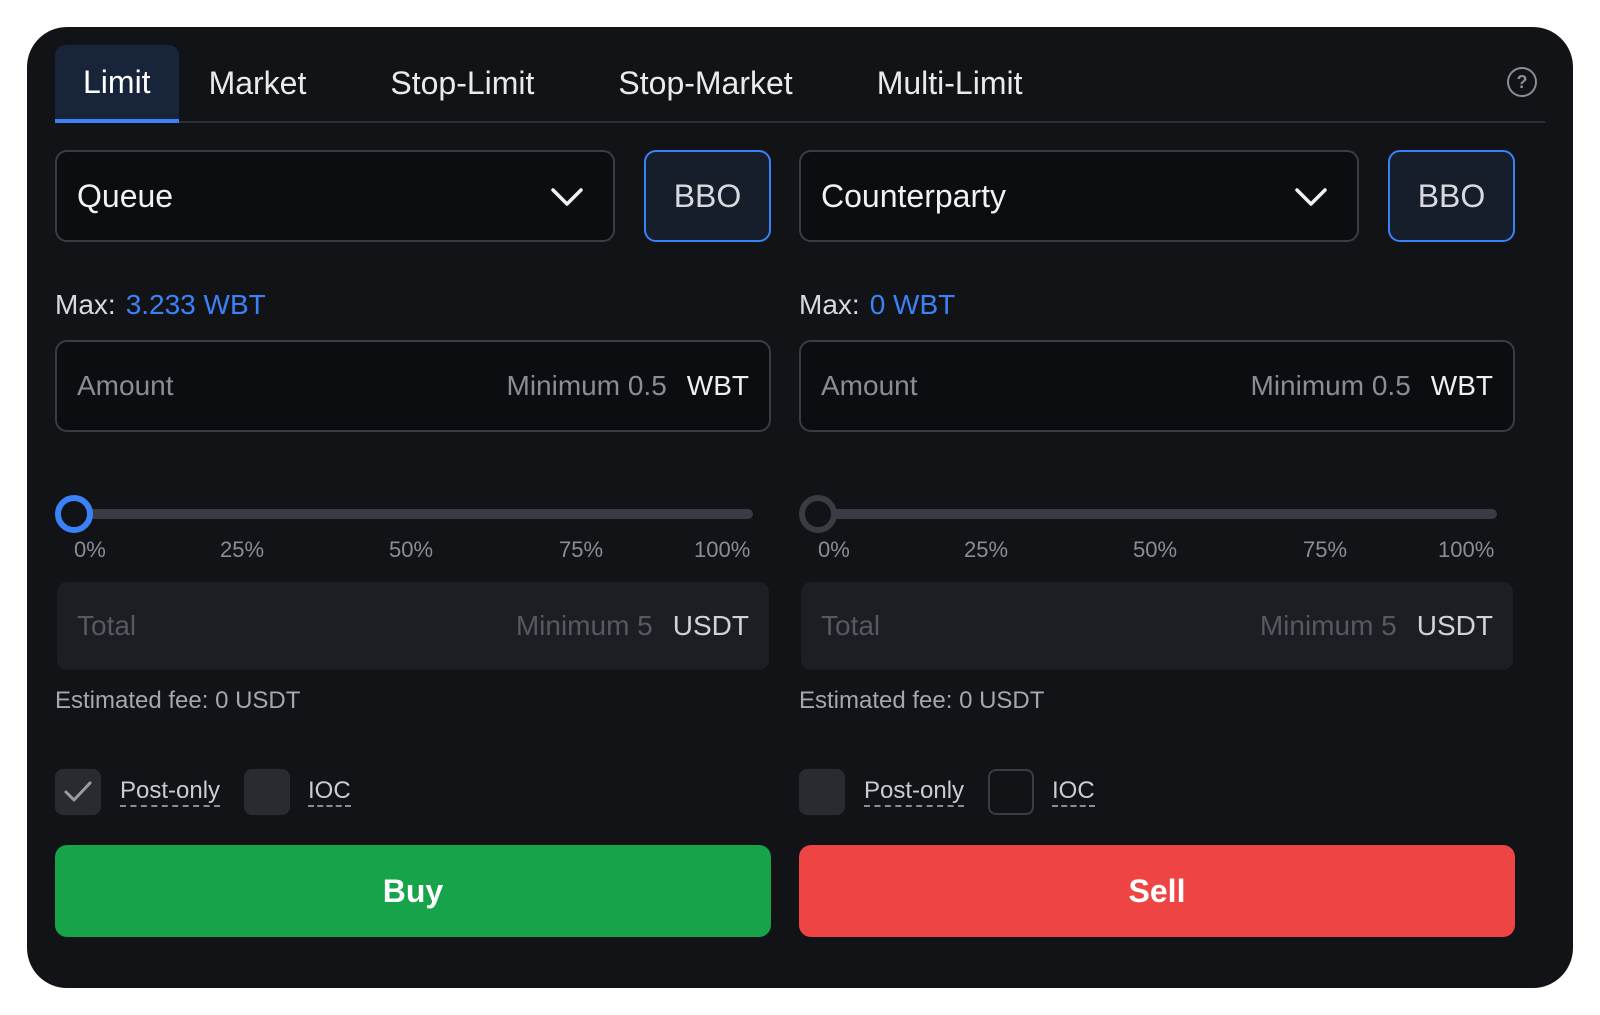 This screenshot has width=1600, height=1015. What do you see at coordinates (413, 626) in the screenshot?
I see `buy-total-input: Total Minimum 5 USDT` at bounding box center [413, 626].